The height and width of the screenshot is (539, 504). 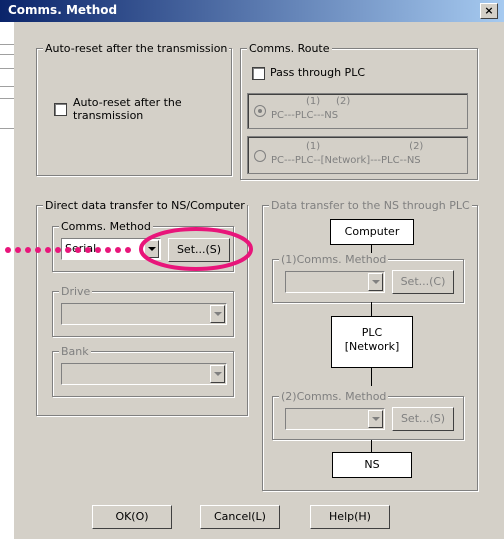 I want to click on auto-reset-checkbox-label: Auto-reset after the transmission, so click(x=127, y=109).